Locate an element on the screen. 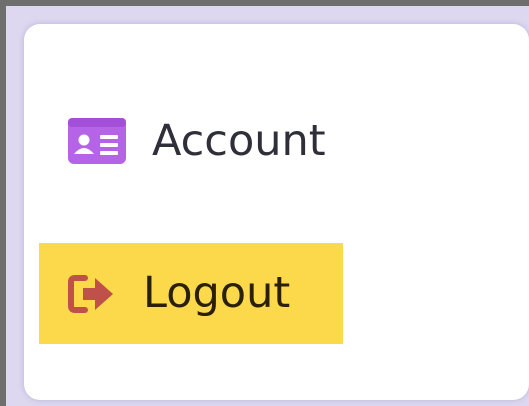  menu-item-label: Logout is located at coordinates (217, 293).